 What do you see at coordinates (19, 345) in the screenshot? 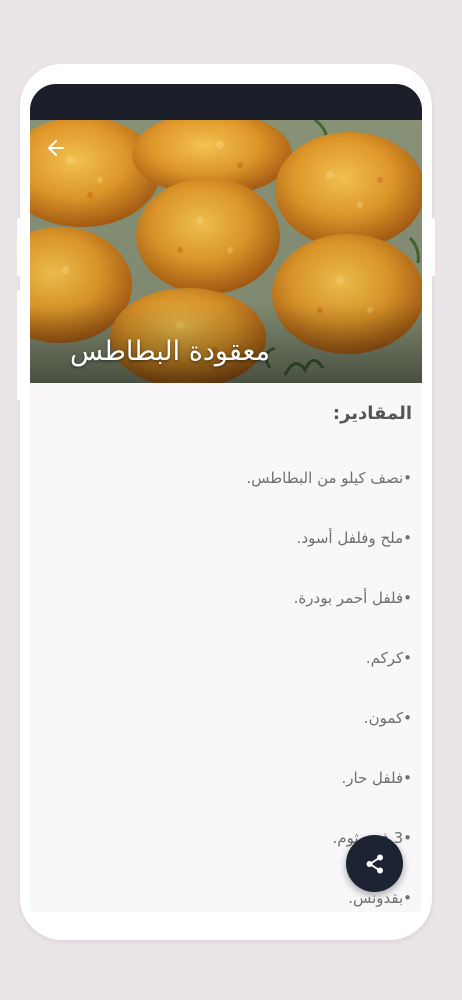
I see `phone-side-button-left-lower` at bounding box center [19, 345].